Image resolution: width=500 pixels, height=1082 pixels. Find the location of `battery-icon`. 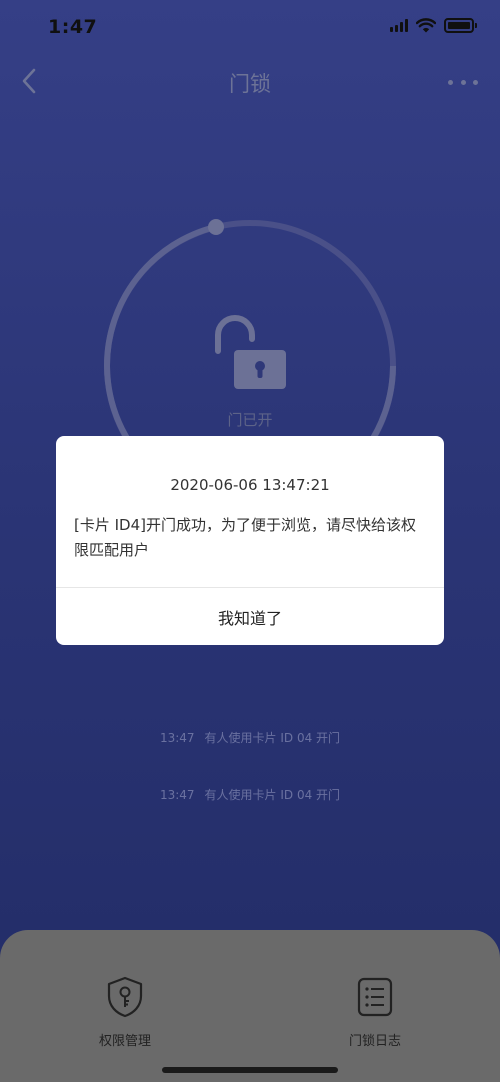

battery-icon is located at coordinates (460, 25).